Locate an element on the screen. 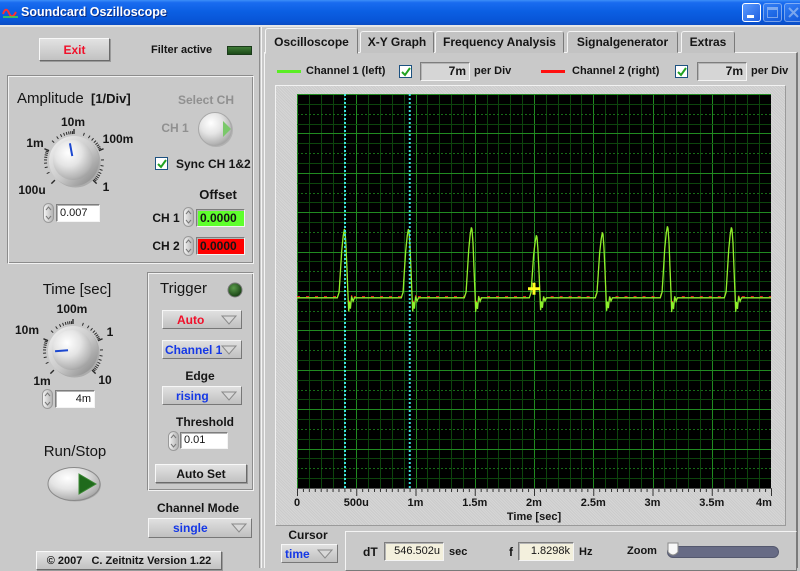 This screenshot has height=571, width=800. channel2-per-div-field: 7m is located at coordinates (722, 71).